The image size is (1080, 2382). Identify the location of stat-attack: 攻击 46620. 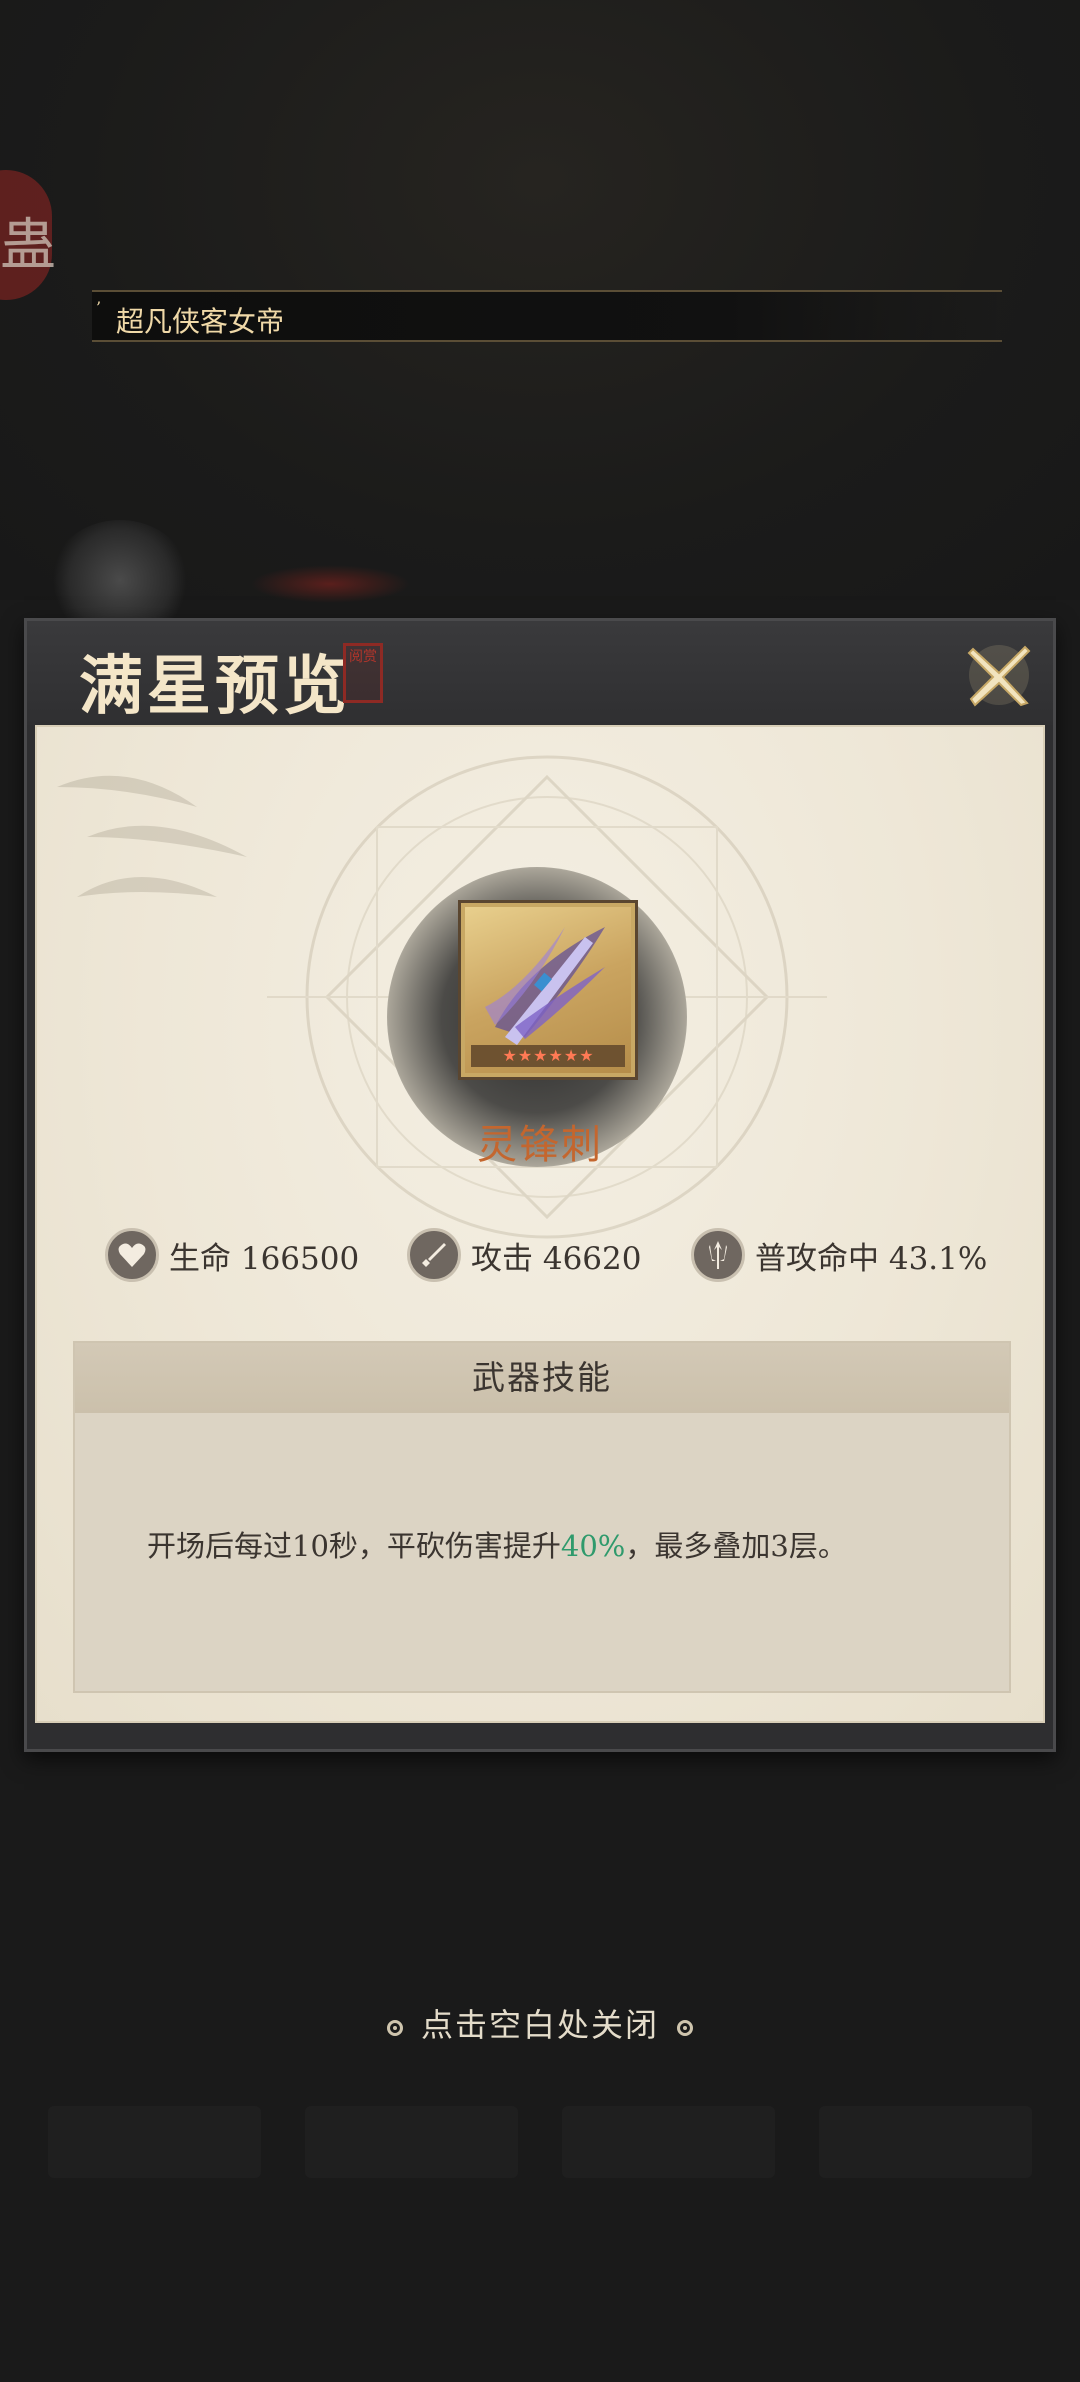
(524, 1255).